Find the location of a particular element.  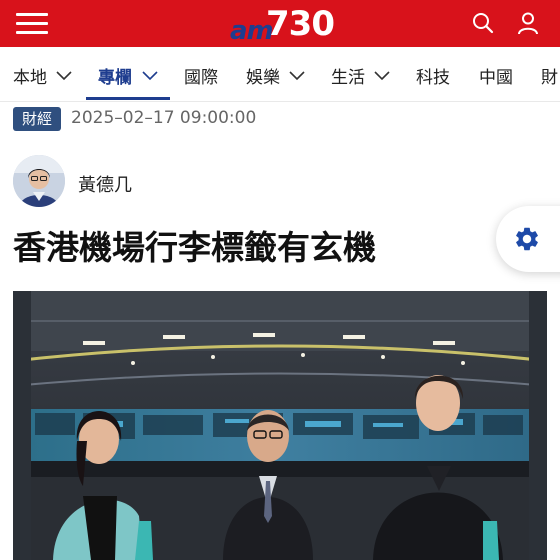

nav-item-label: 生活 is located at coordinates (348, 78).